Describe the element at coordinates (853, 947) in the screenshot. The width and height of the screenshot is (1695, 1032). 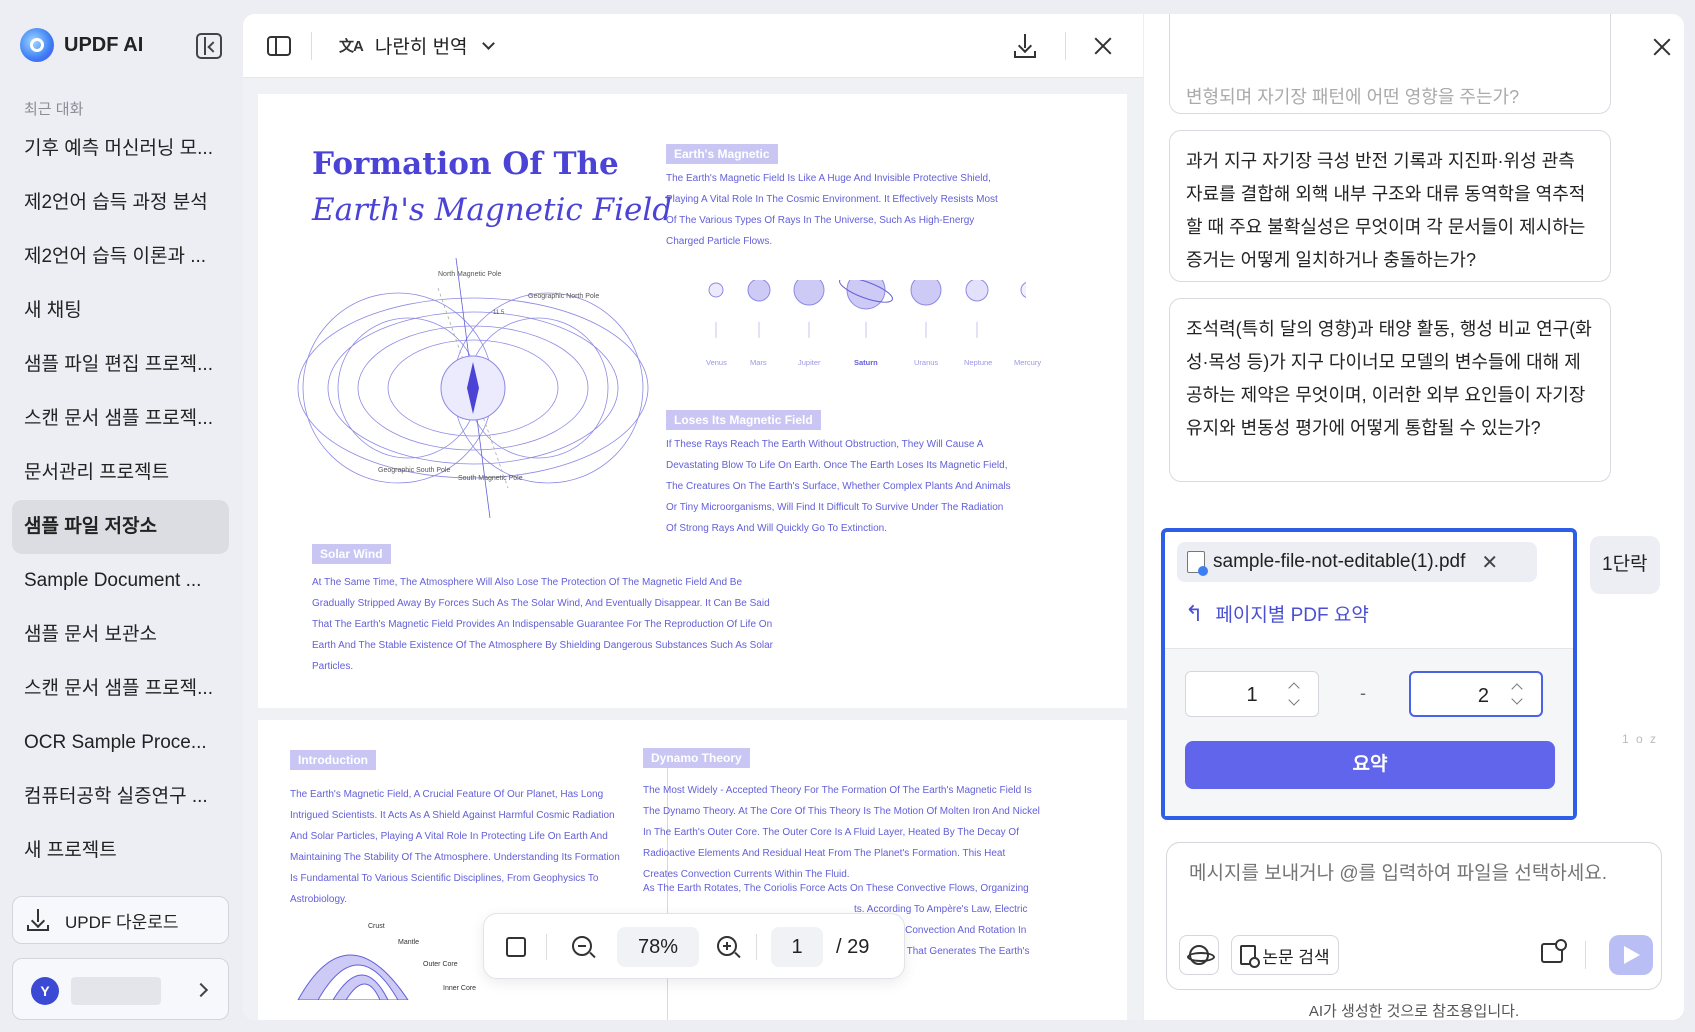
I see `page-total: / 29` at that location.